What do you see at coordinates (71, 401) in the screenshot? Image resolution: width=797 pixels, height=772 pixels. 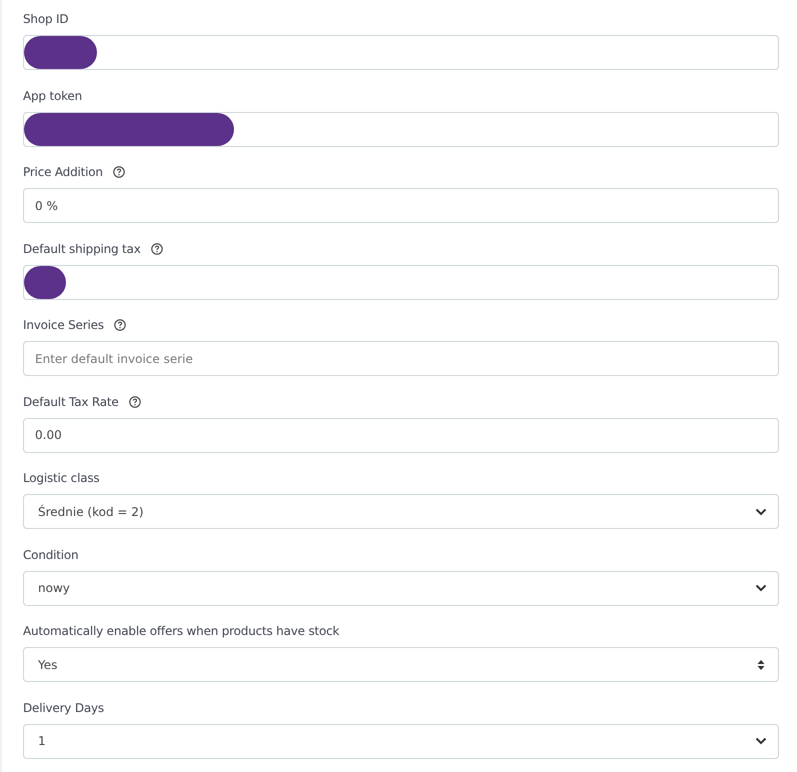 I see `field-label: Default Tax Rate` at bounding box center [71, 401].